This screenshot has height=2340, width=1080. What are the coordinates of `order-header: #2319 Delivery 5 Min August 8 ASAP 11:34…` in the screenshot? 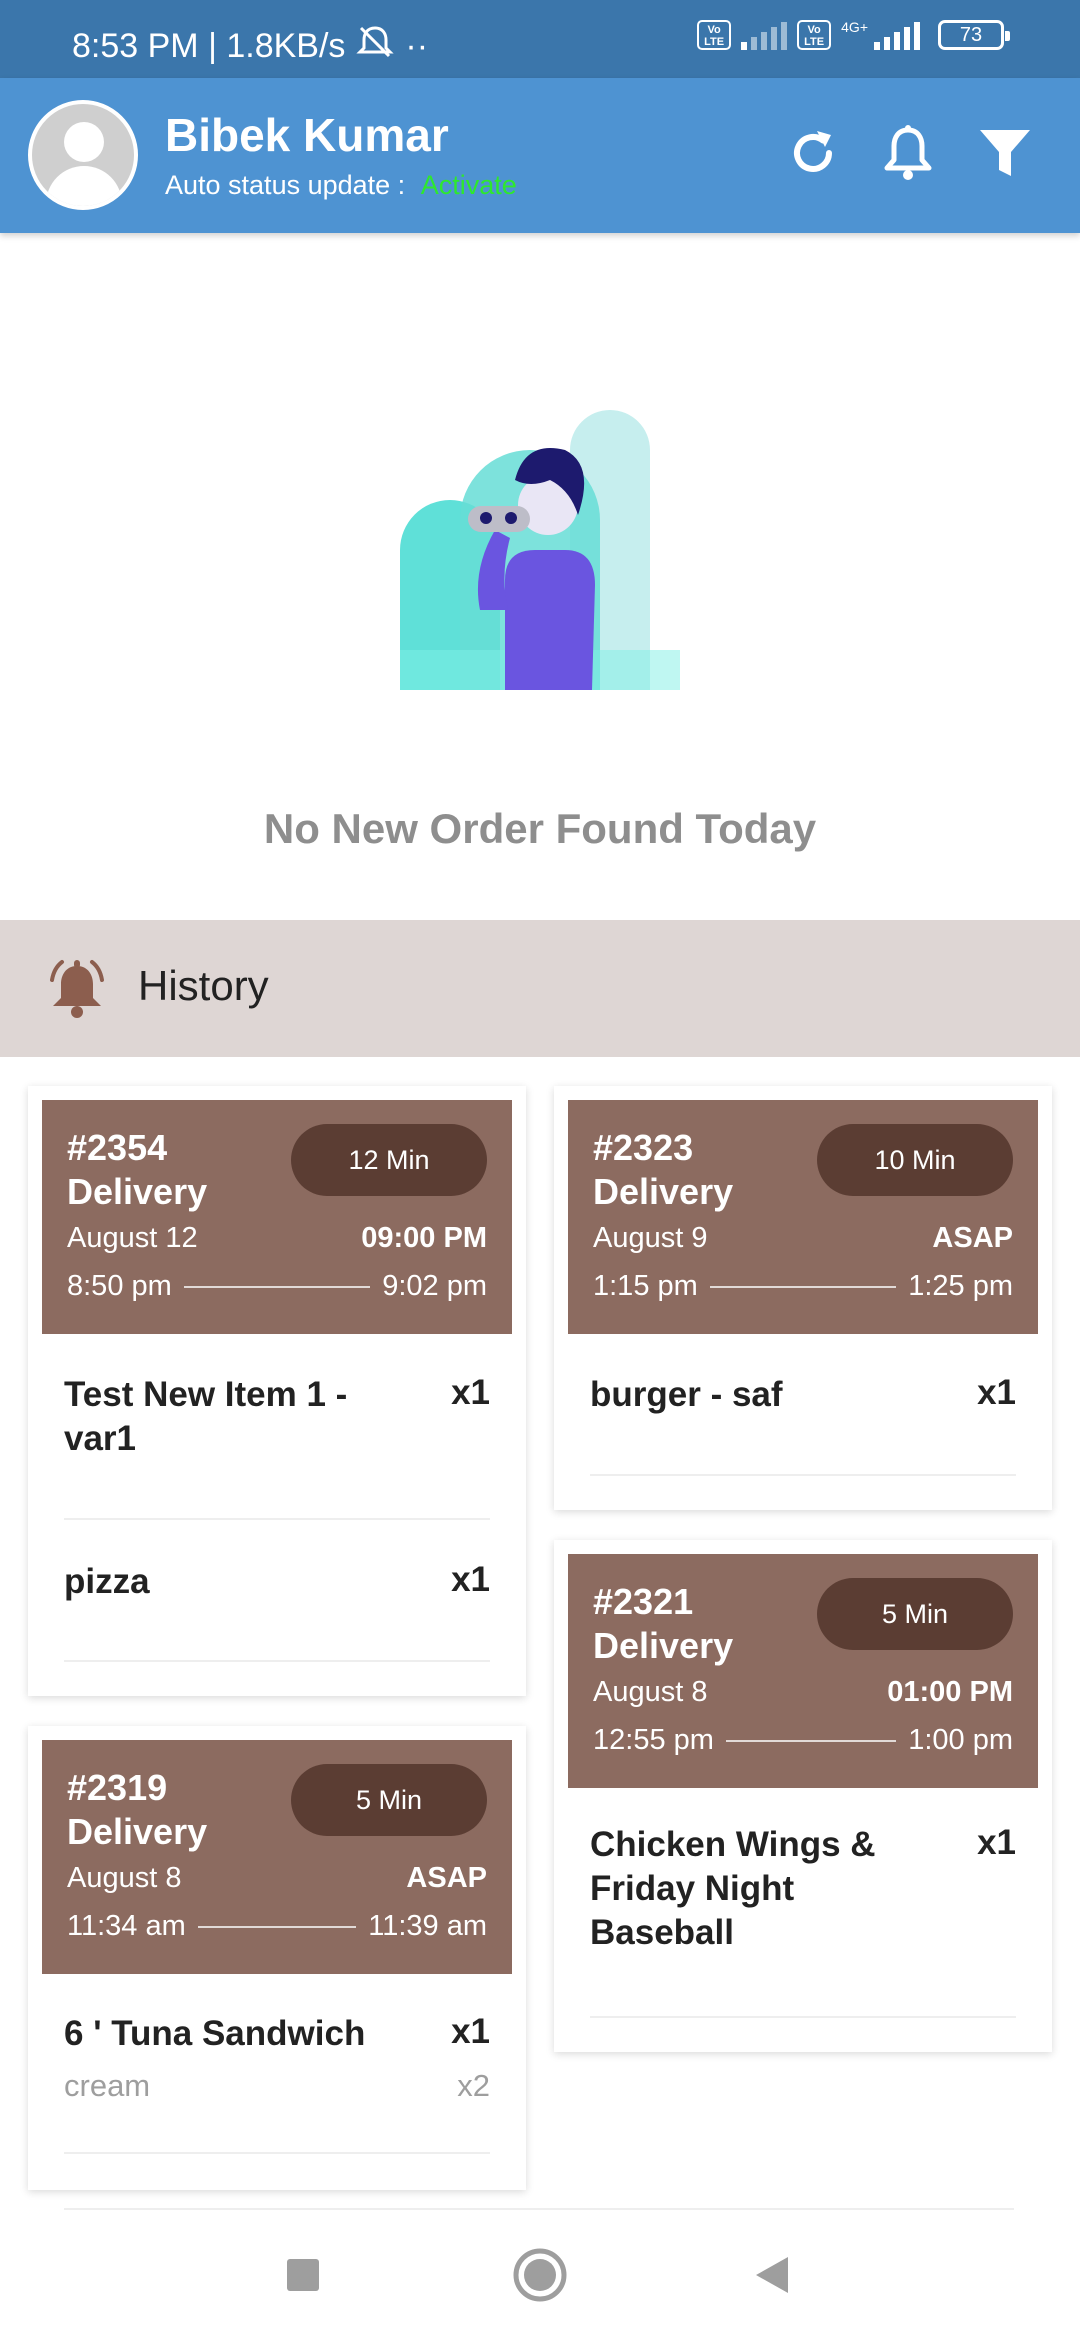 It's located at (277, 1857).